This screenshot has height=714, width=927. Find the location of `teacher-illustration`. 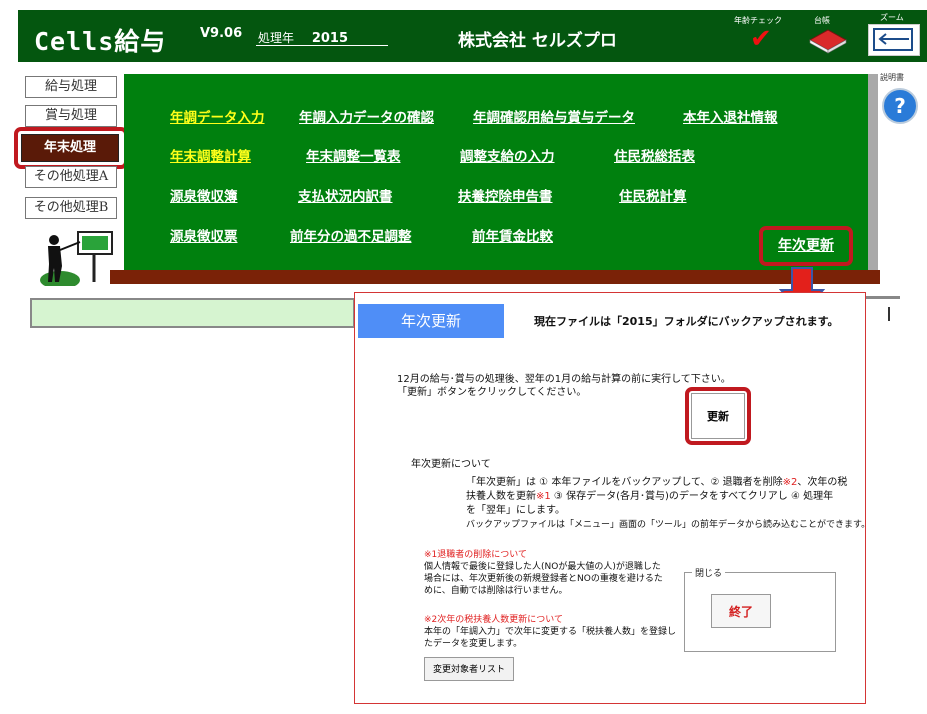

teacher-illustration is located at coordinates (76, 258).